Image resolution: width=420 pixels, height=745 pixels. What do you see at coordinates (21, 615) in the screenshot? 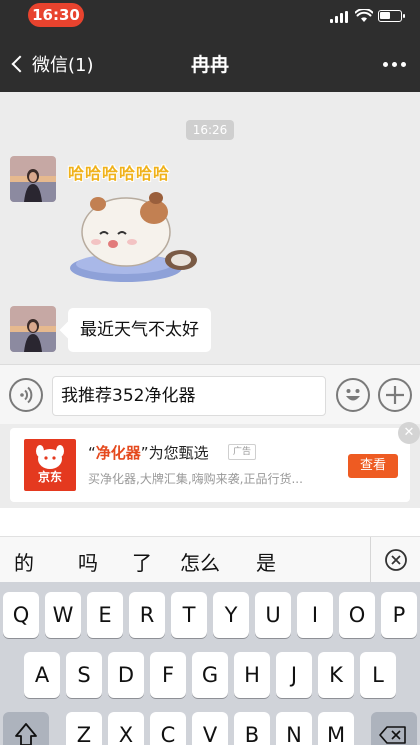
I see `key-q: Q` at bounding box center [21, 615].